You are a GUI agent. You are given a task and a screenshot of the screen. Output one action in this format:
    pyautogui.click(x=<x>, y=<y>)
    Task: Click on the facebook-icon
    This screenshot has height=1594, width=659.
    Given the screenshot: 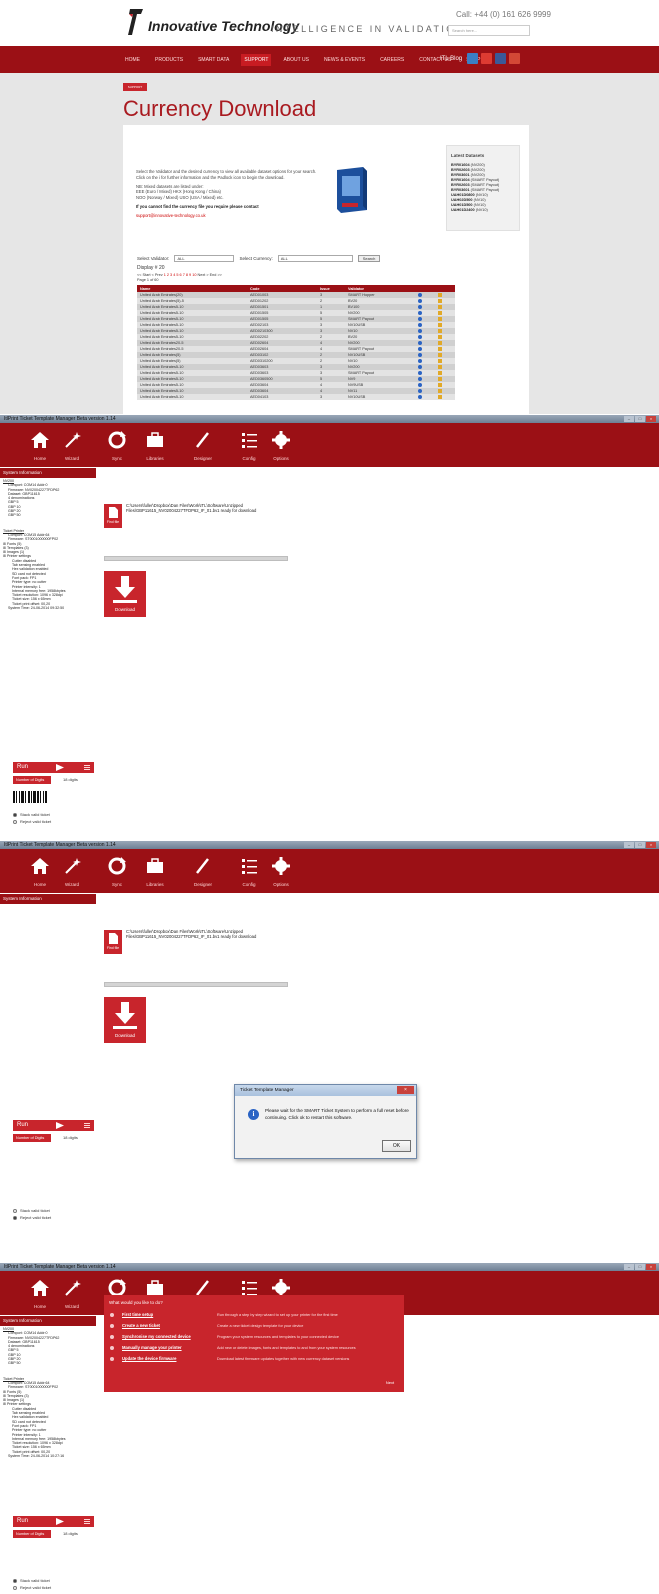 What is the action you would take?
    pyautogui.click(x=501, y=58)
    